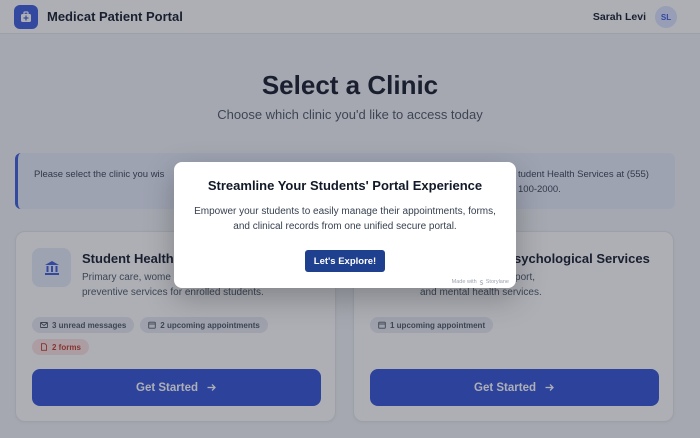  Describe the element at coordinates (464, 282) in the screenshot. I see `made-with-label: Made with` at that location.